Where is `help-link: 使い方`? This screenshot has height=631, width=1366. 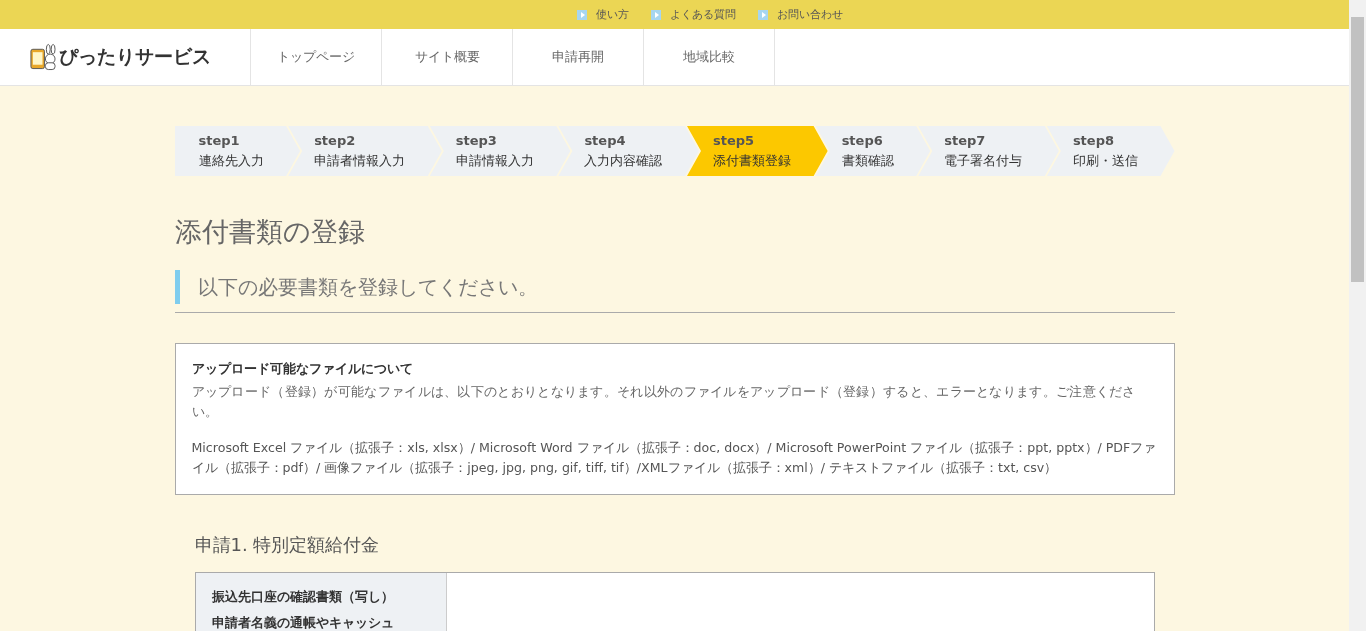
help-link: 使い方 is located at coordinates (602, 14).